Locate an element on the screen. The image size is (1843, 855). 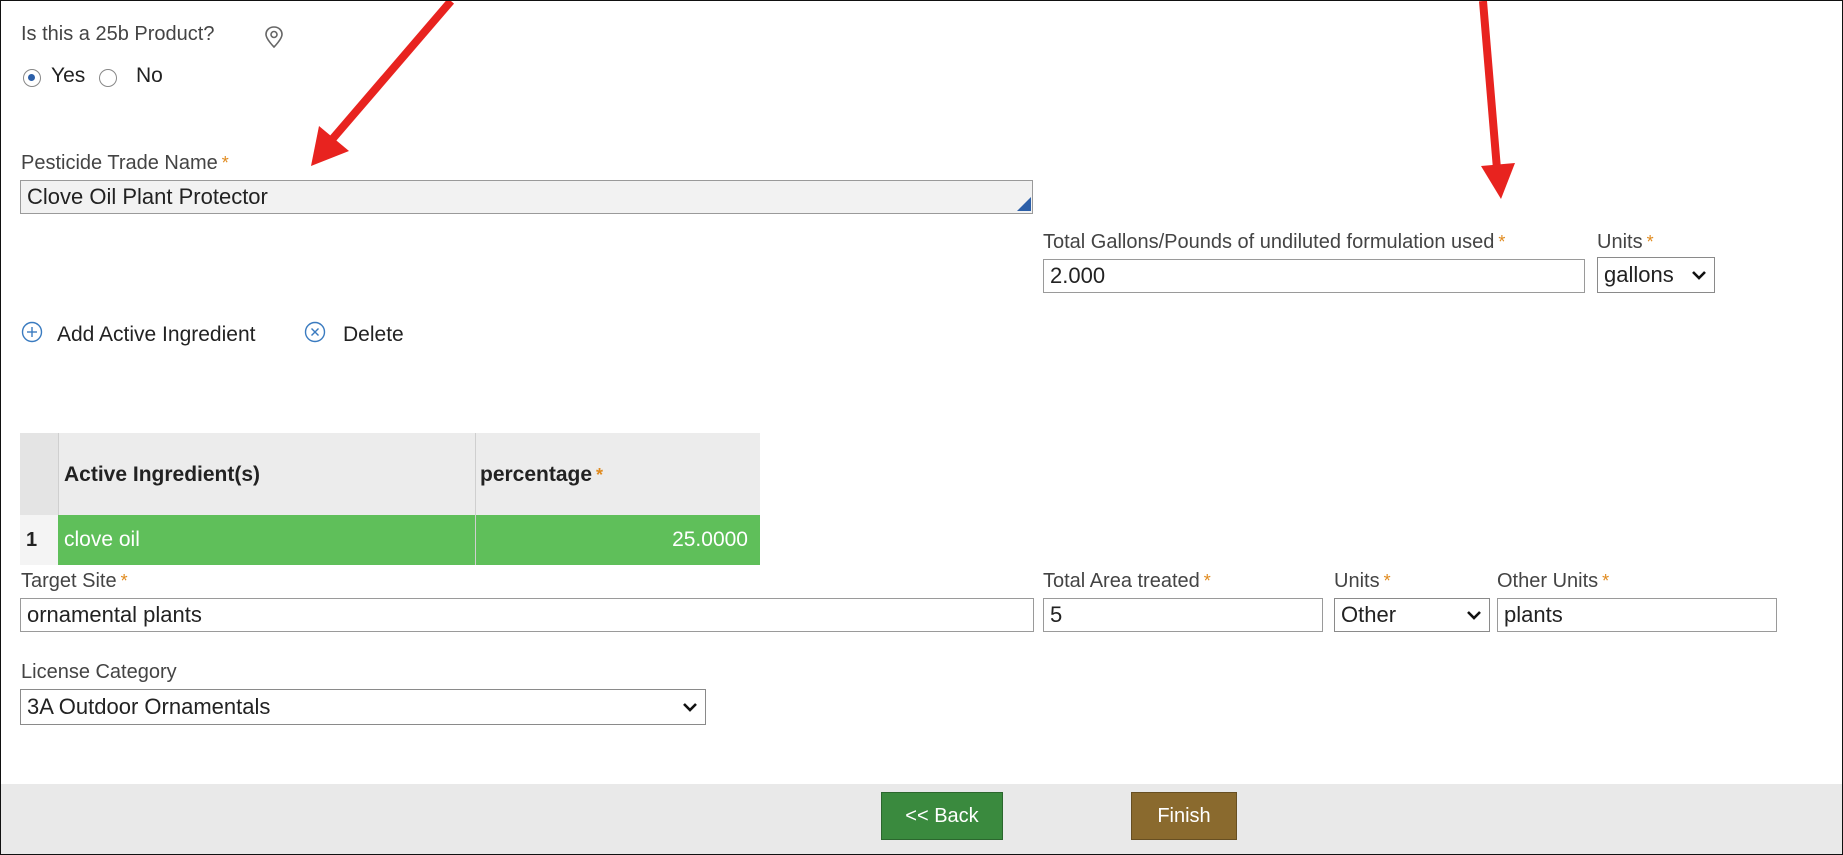
other-units-label-text: Other Units is located at coordinates (1548, 581).